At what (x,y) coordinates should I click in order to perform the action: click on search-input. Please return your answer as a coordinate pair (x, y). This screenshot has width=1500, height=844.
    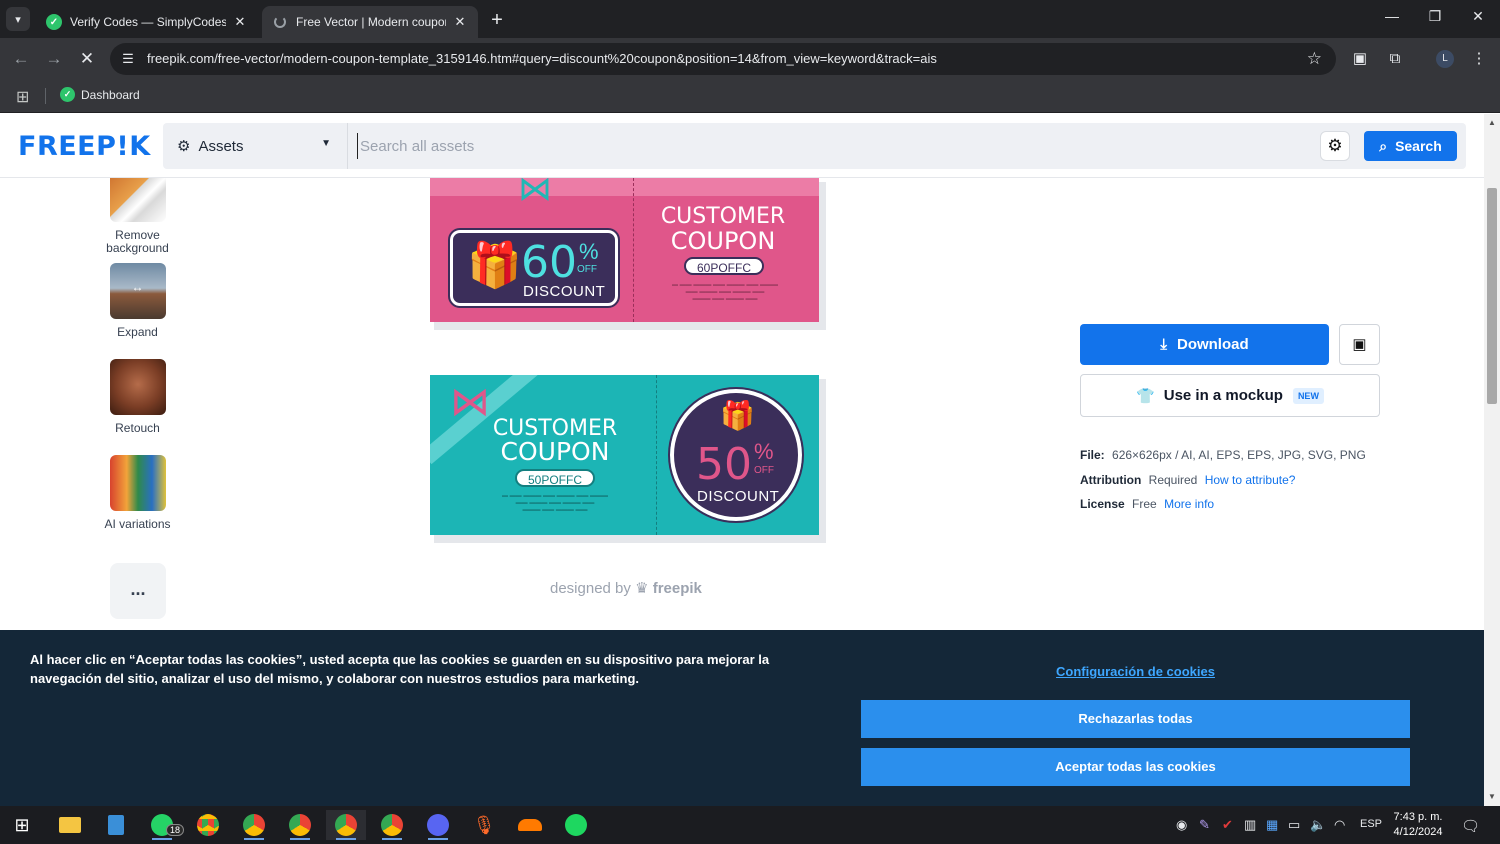
    Looking at the image, I should click on (807, 146).